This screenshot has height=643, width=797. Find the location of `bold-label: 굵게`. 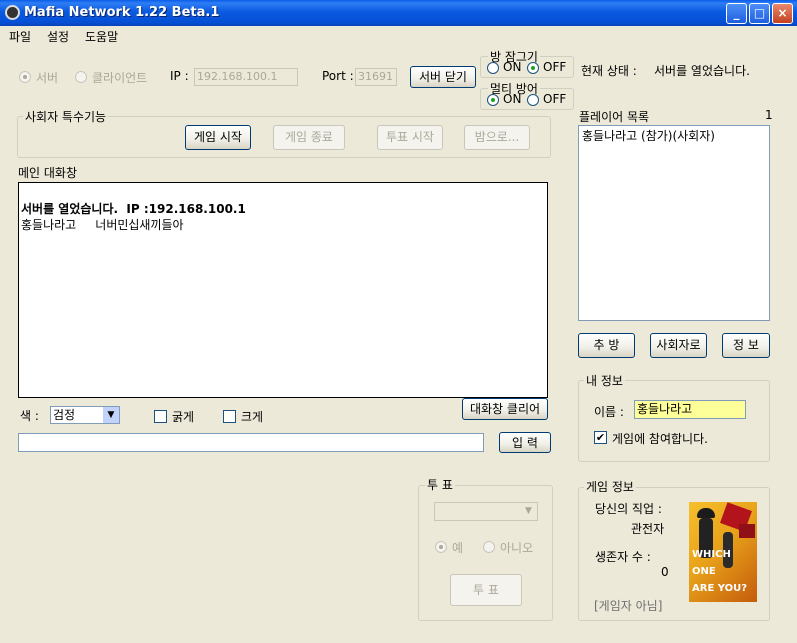

bold-label: 굵게 is located at coordinates (183, 417).